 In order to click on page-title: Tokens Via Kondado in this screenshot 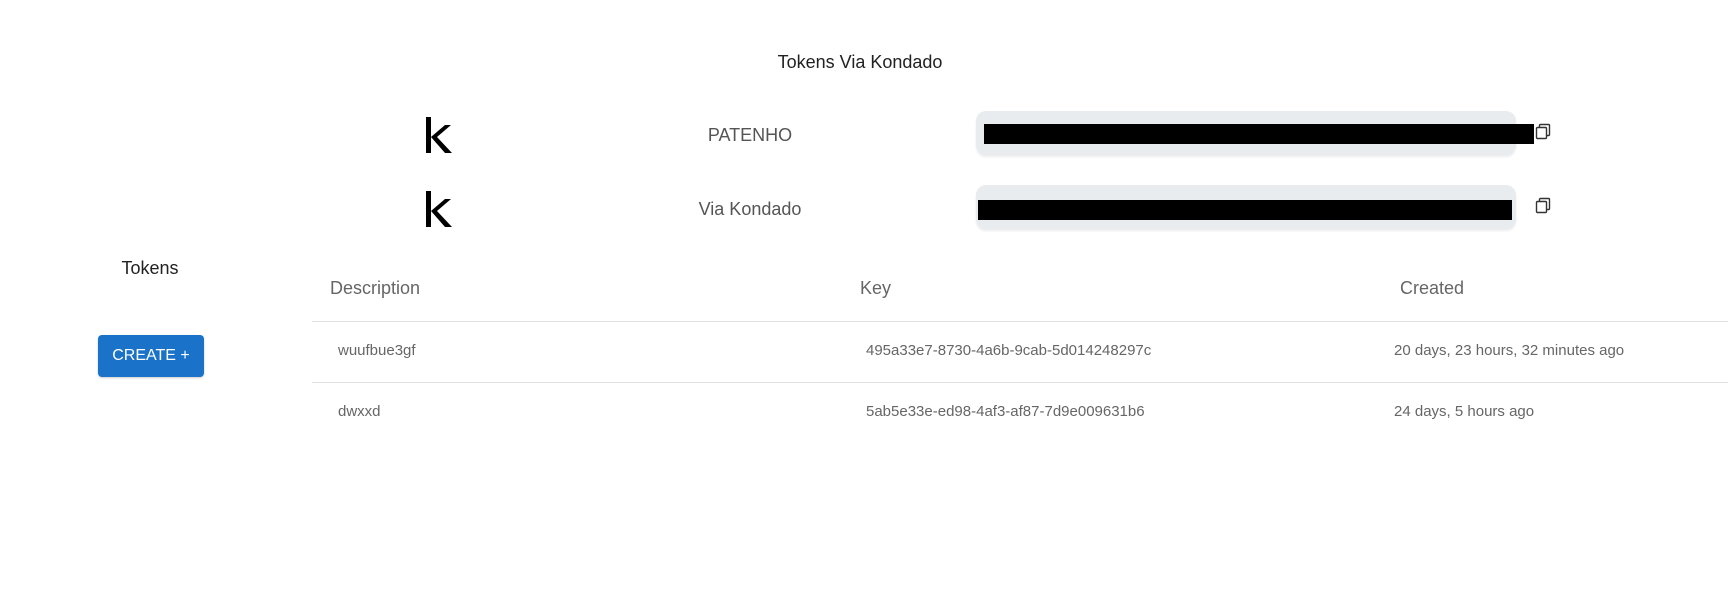, I will do `click(860, 62)`.